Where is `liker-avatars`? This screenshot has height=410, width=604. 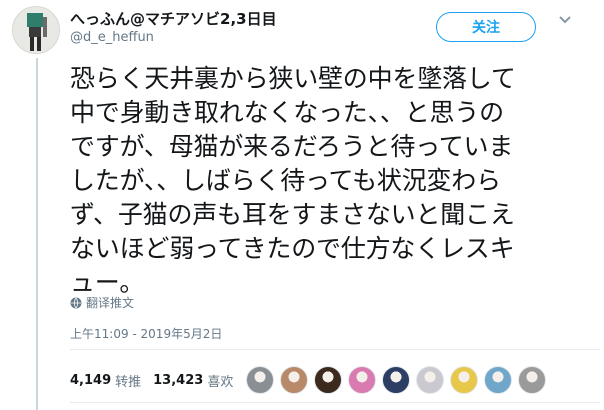
liker-avatars is located at coordinates (396, 380).